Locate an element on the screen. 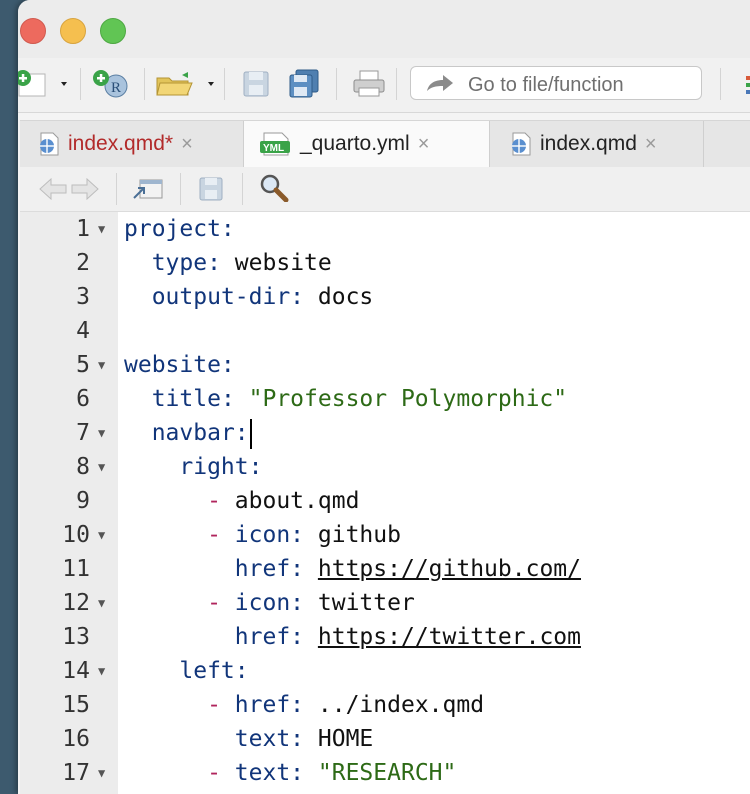  find-replace-button is located at coordinates (275, 187).